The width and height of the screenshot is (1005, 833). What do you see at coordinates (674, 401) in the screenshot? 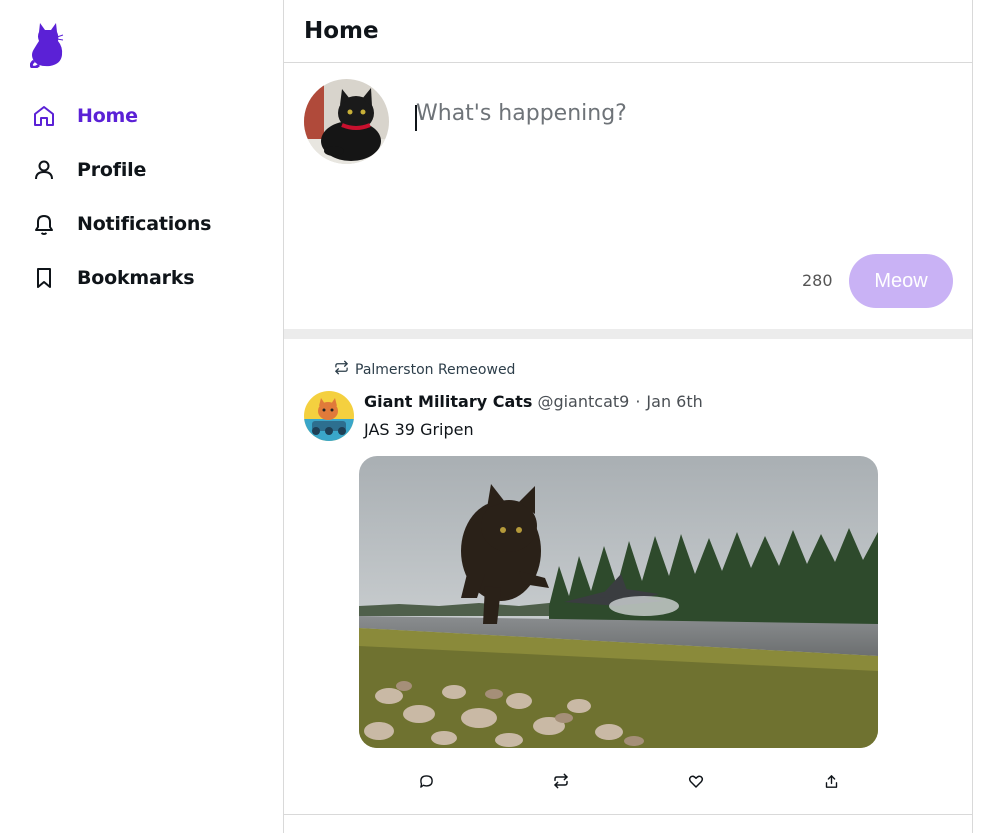
I see `tweet-date: Jan 6th` at bounding box center [674, 401].